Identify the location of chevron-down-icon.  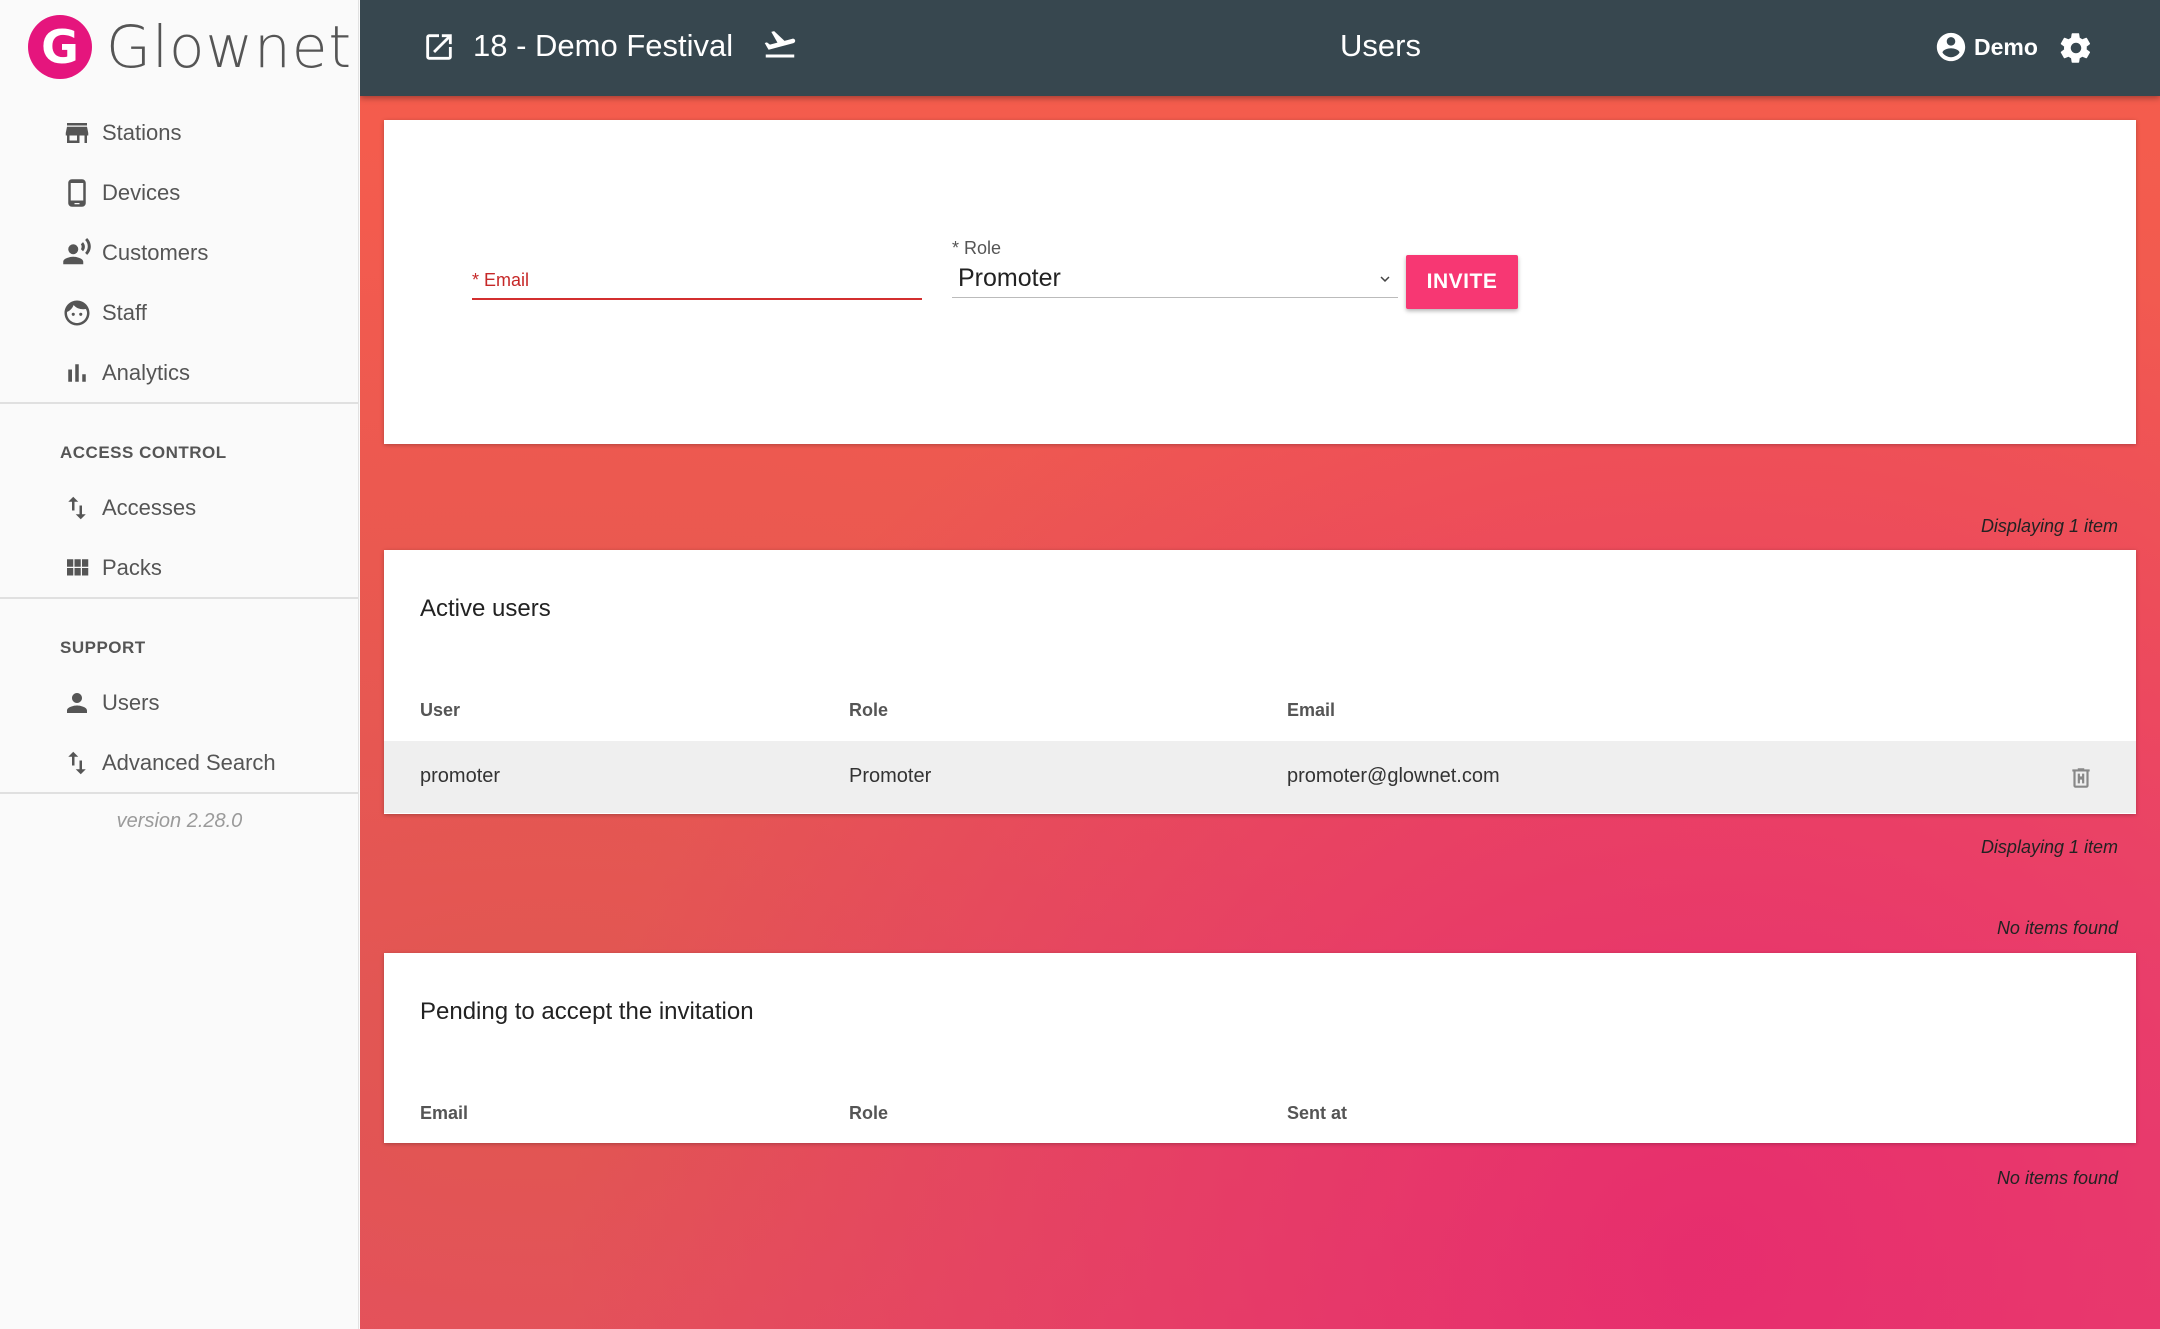
(1385, 279).